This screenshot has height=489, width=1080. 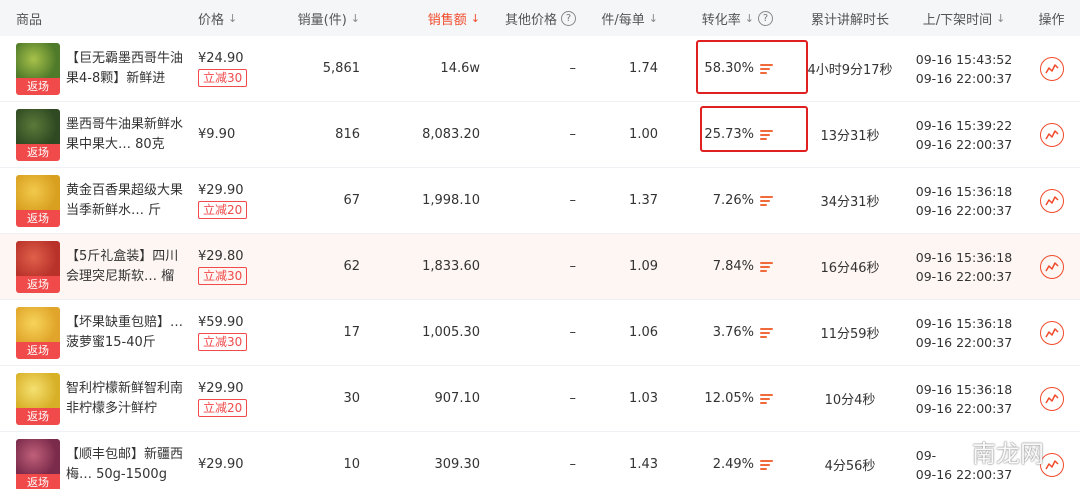 What do you see at coordinates (351, 464) in the screenshot?
I see `sales-qty: 10` at bounding box center [351, 464].